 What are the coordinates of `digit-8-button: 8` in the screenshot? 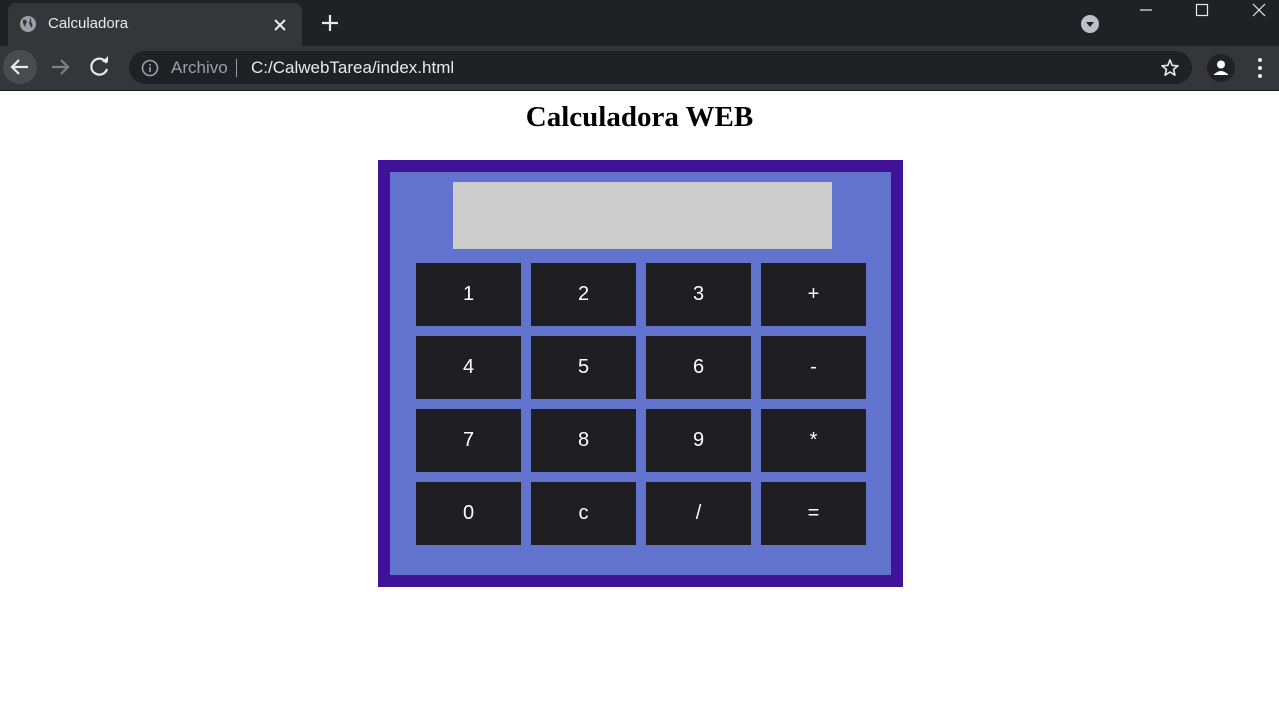 It's located at (583, 440).